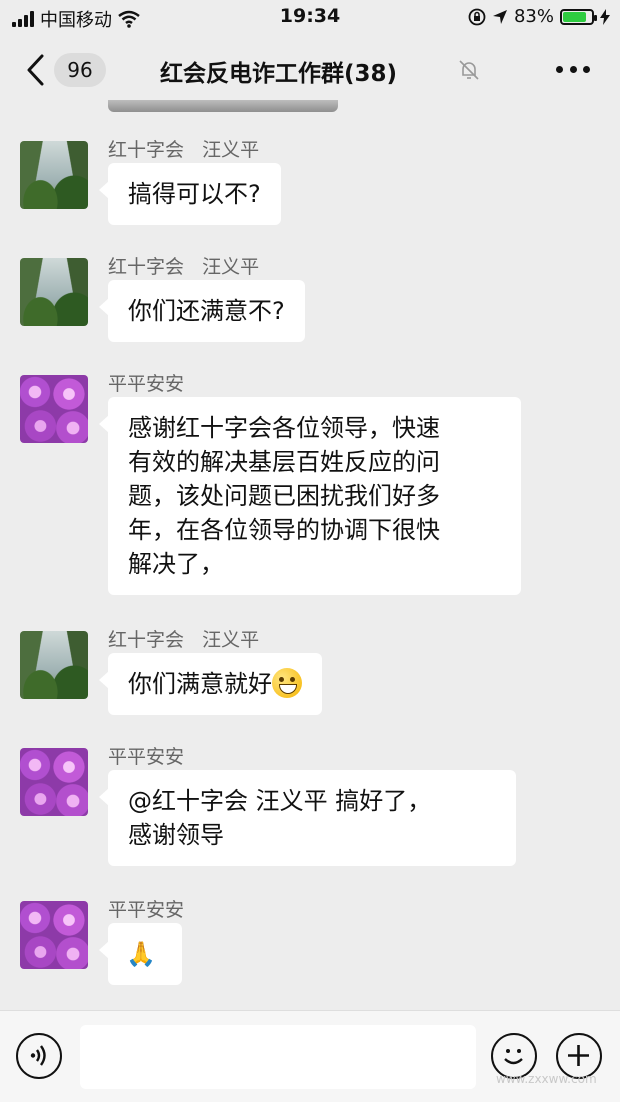 This screenshot has height=1102, width=620. Describe the element at coordinates (469, 70) in the screenshot. I see `bell-muted-icon` at that location.